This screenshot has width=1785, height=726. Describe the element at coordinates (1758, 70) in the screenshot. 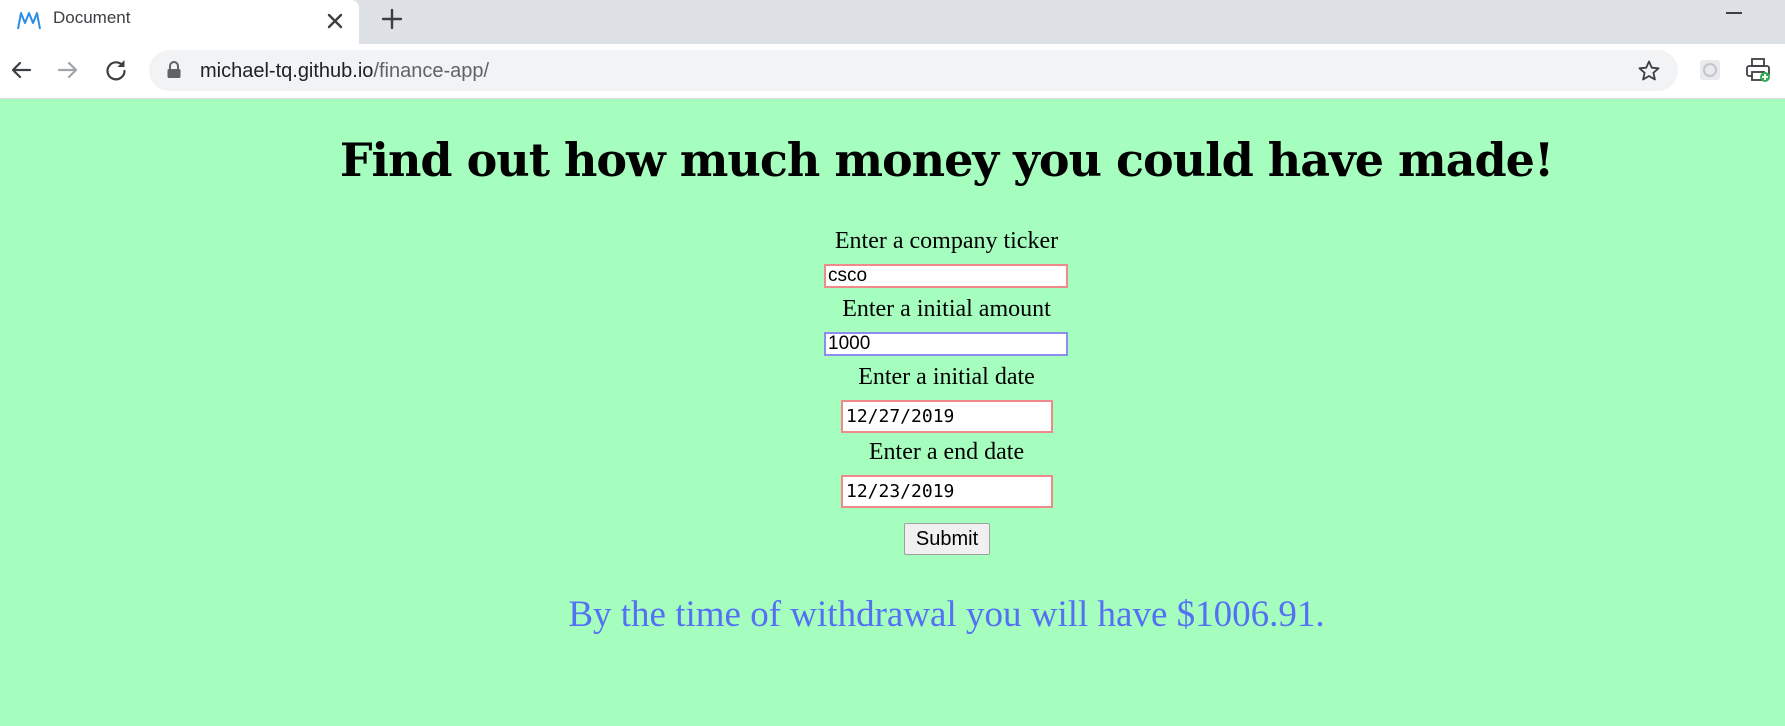

I see `printer-extension-icon` at that location.